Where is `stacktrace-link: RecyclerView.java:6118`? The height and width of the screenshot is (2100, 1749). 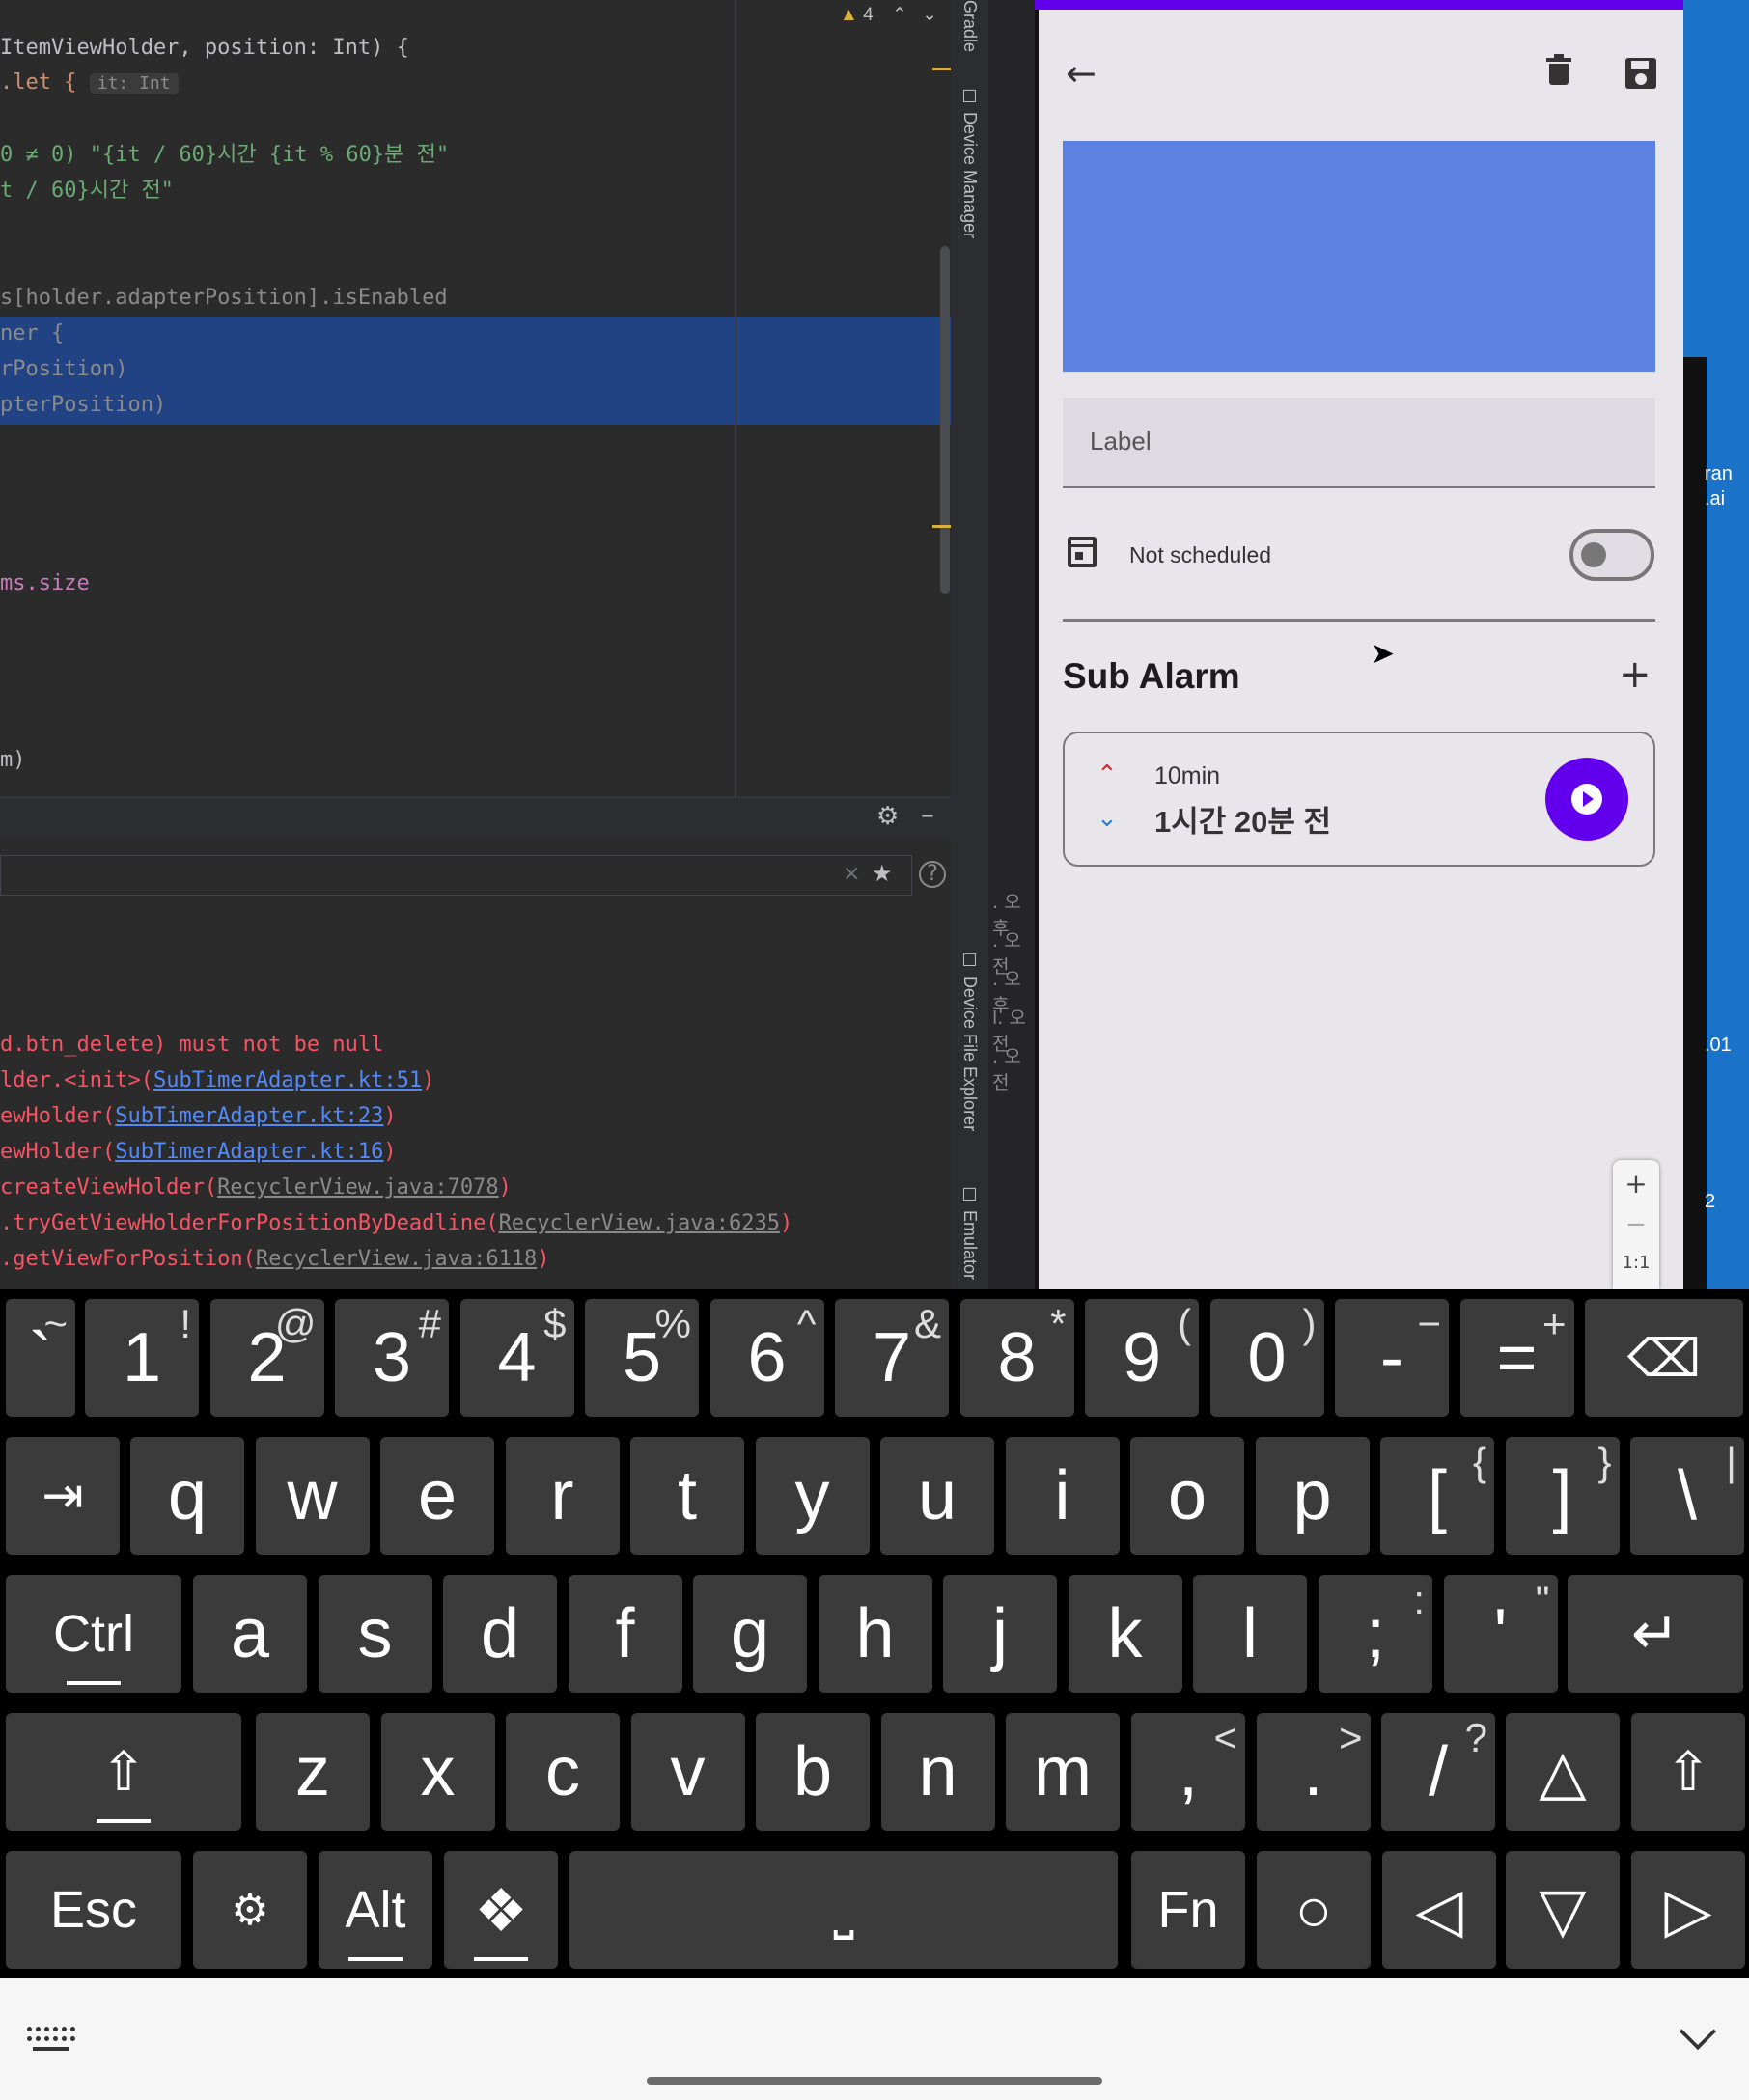 stacktrace-link: RecyclerView.java:6118 is located at coordinates (397, 1259).